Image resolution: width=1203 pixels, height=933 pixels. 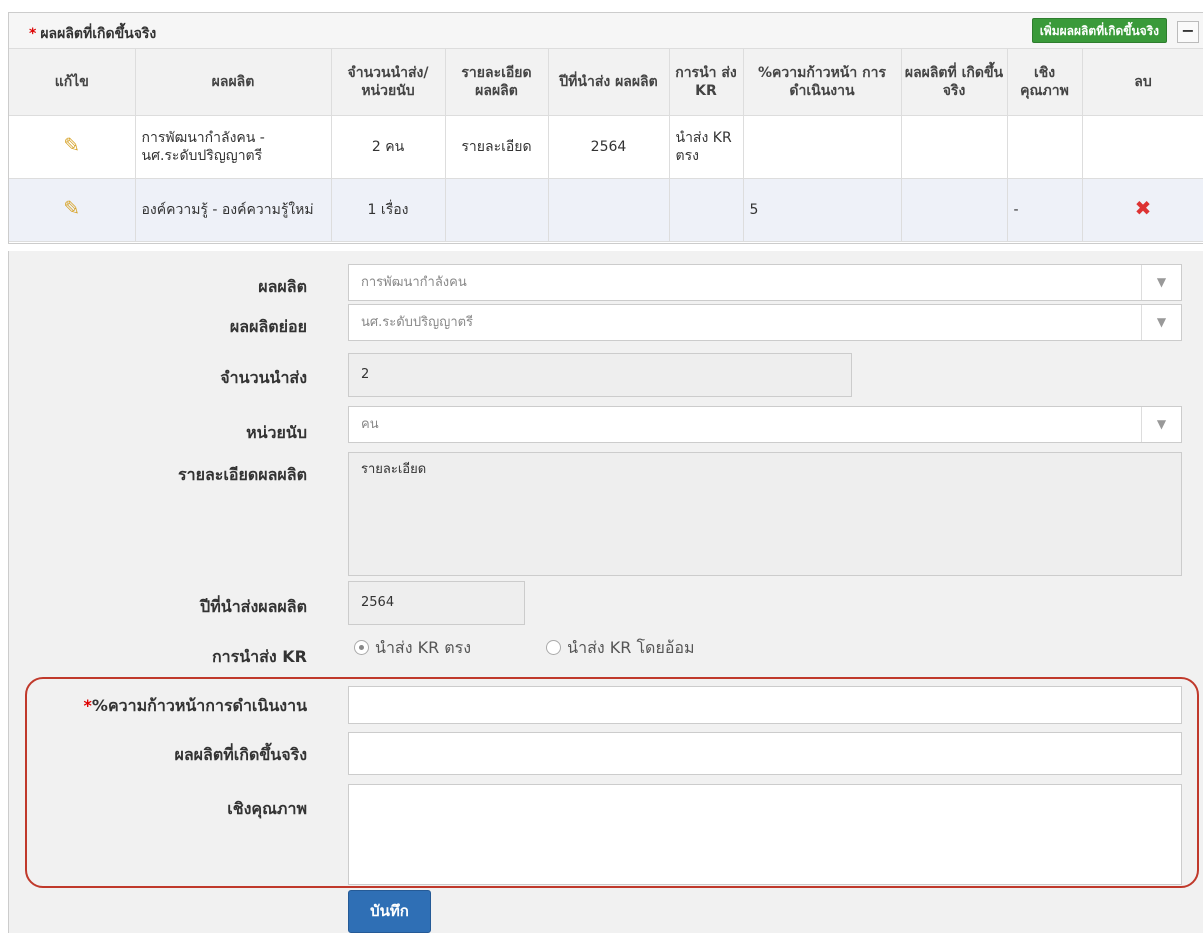 What do you see at coordinates (1188, 32) in the screenshot?
I see `minimize-icon: −` at bounding box center [1188, 32].